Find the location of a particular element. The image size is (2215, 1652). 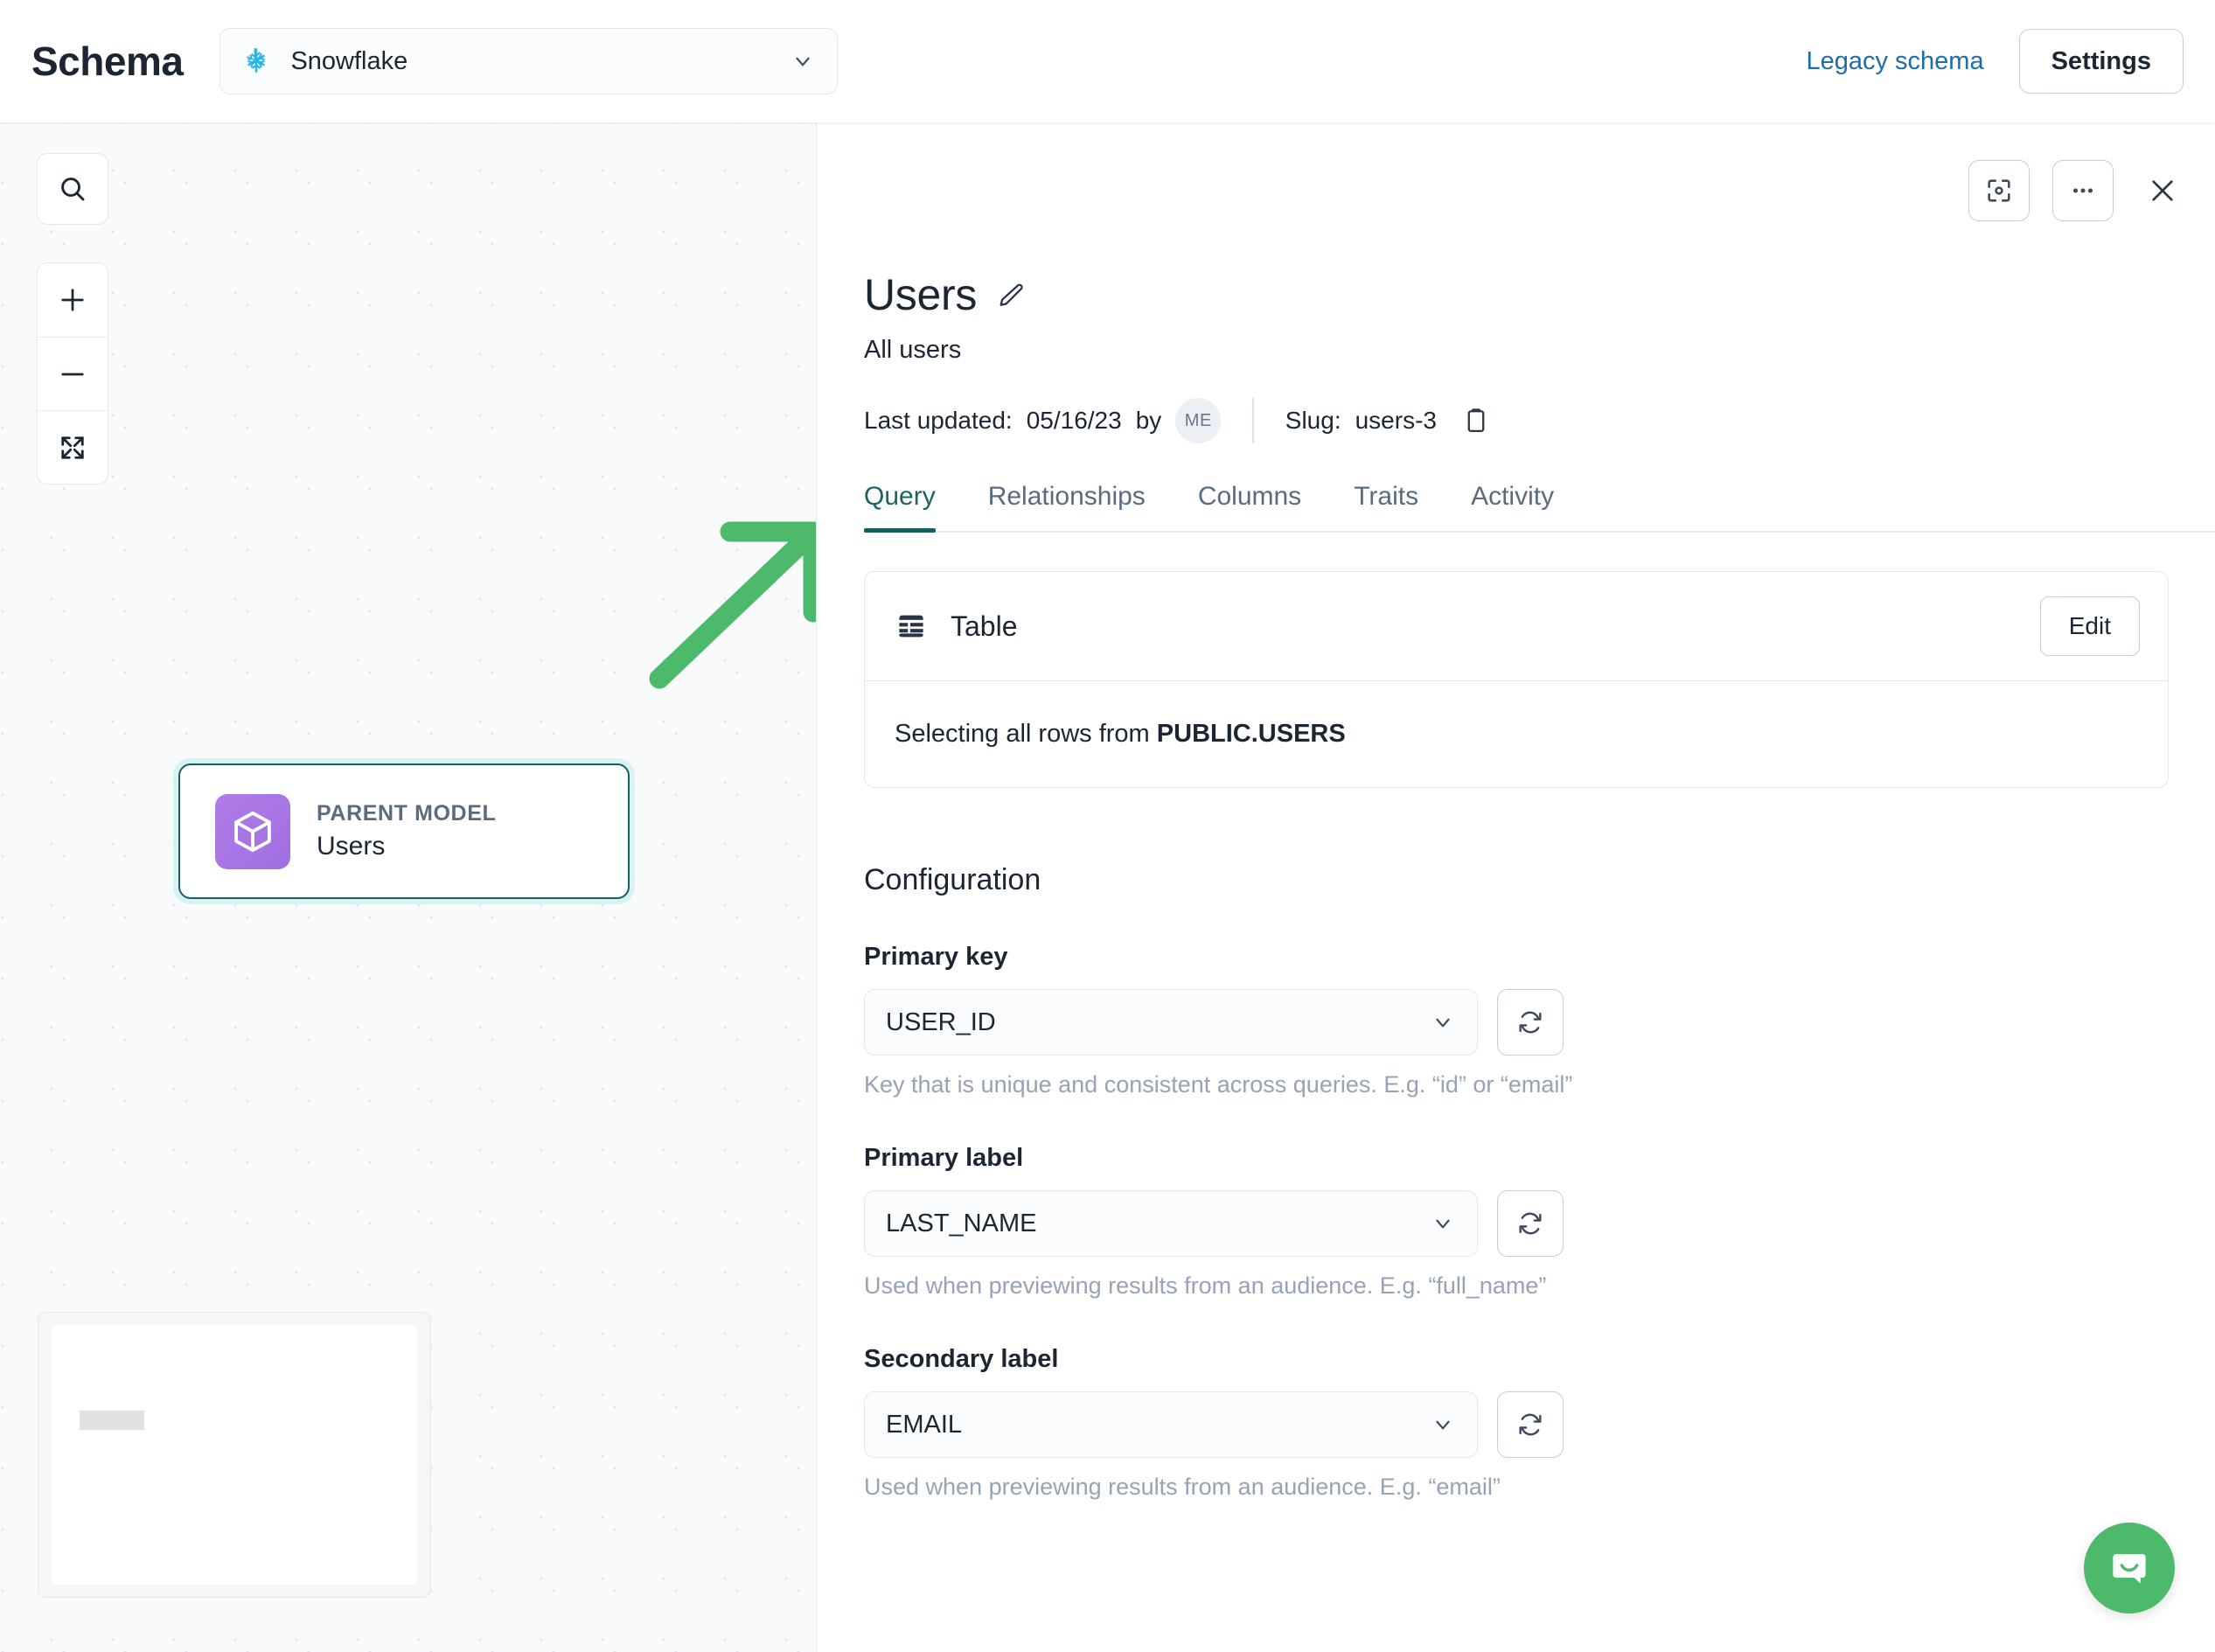

fit-view-button is located at coordinates (73, 447).